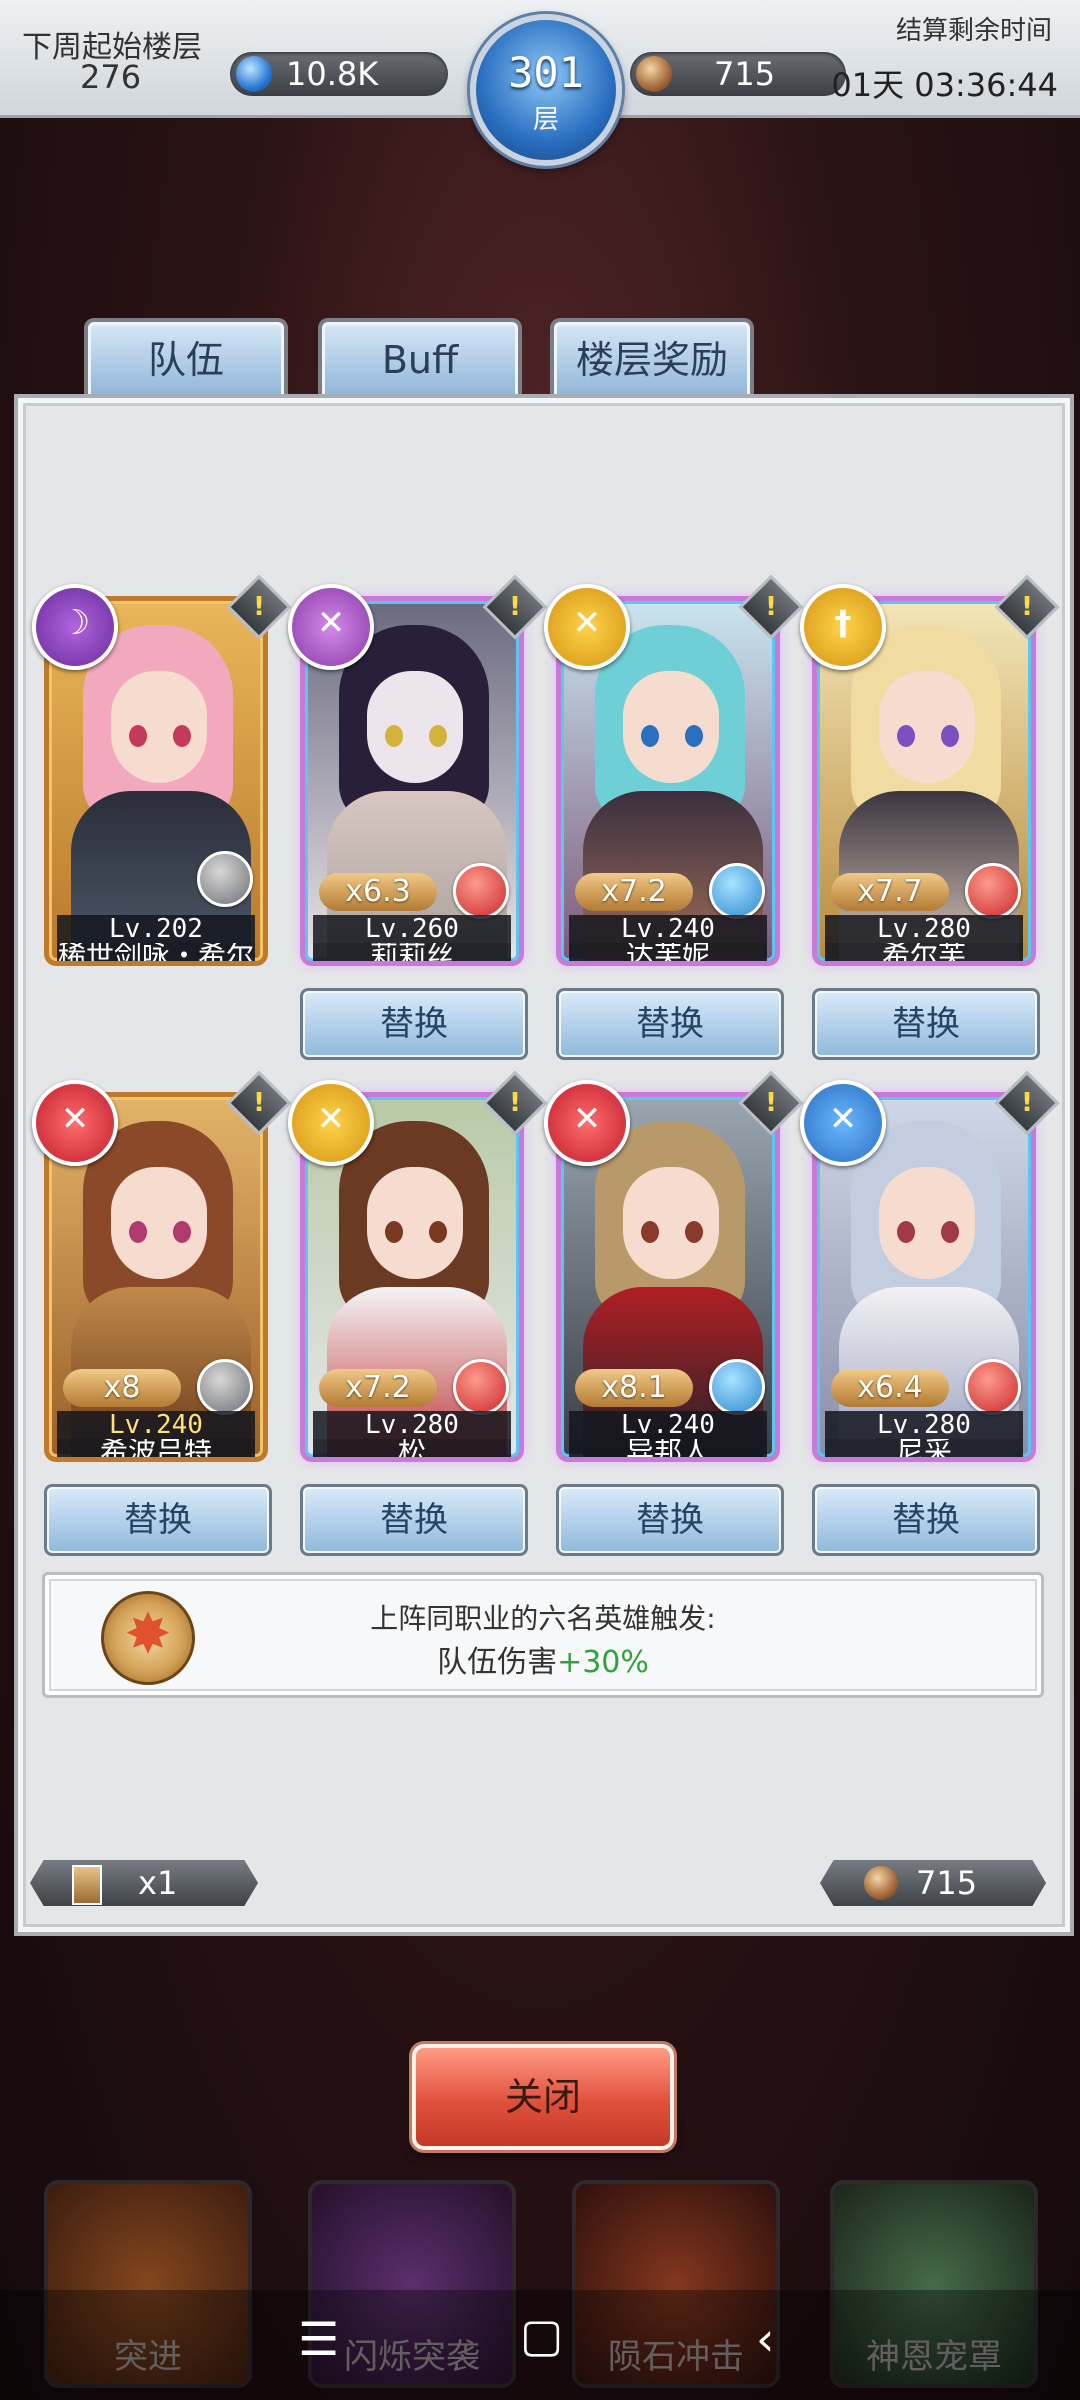  What do you see at coordinates (414, 1520) in the screenshot?
I see `swap-button-6: 替换` at bounding box center [414, 1520].